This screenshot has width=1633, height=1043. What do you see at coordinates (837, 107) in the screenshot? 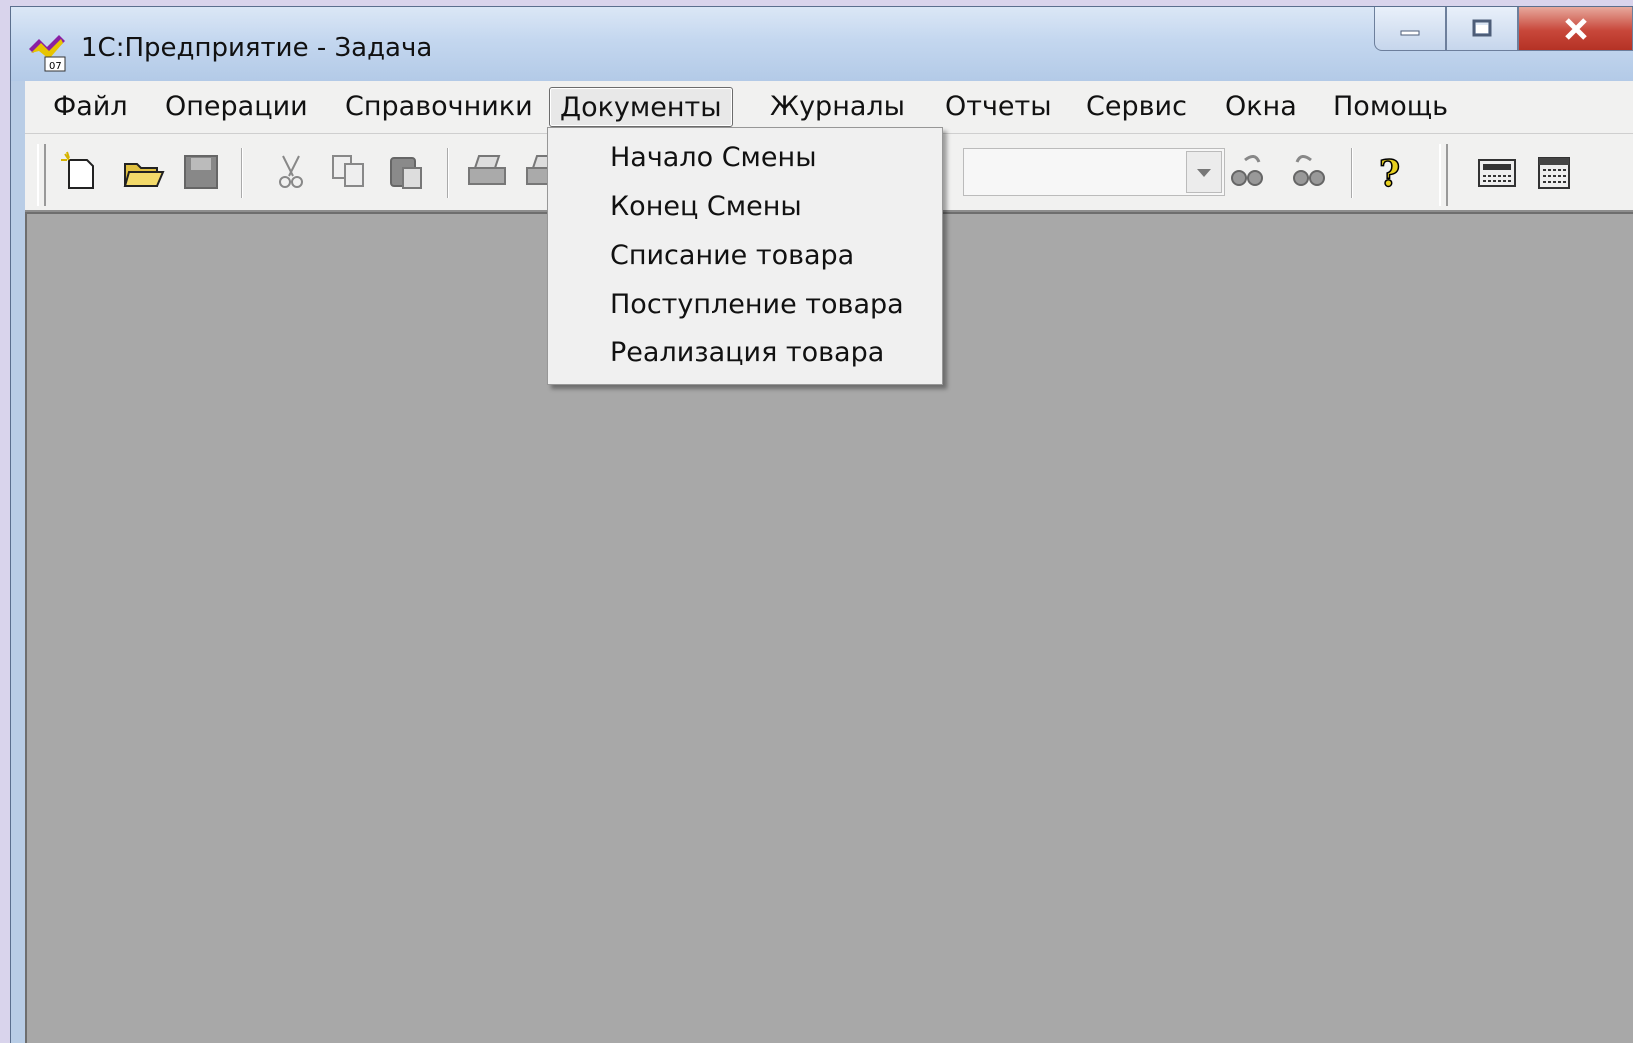
I see `menu-journals: Журналы` at bounding box center [837, 107].